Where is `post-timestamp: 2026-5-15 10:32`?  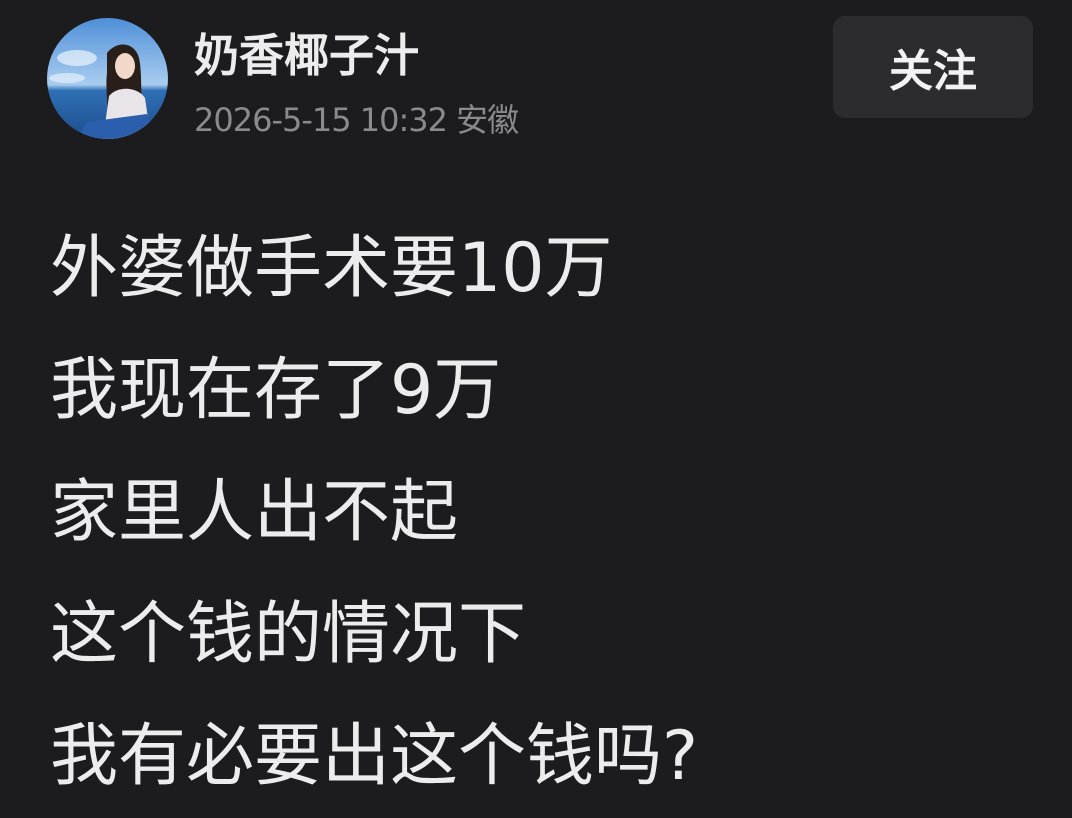
post-timestamp: 2026-5-15 10:32 is located at coordinates (321, 120).